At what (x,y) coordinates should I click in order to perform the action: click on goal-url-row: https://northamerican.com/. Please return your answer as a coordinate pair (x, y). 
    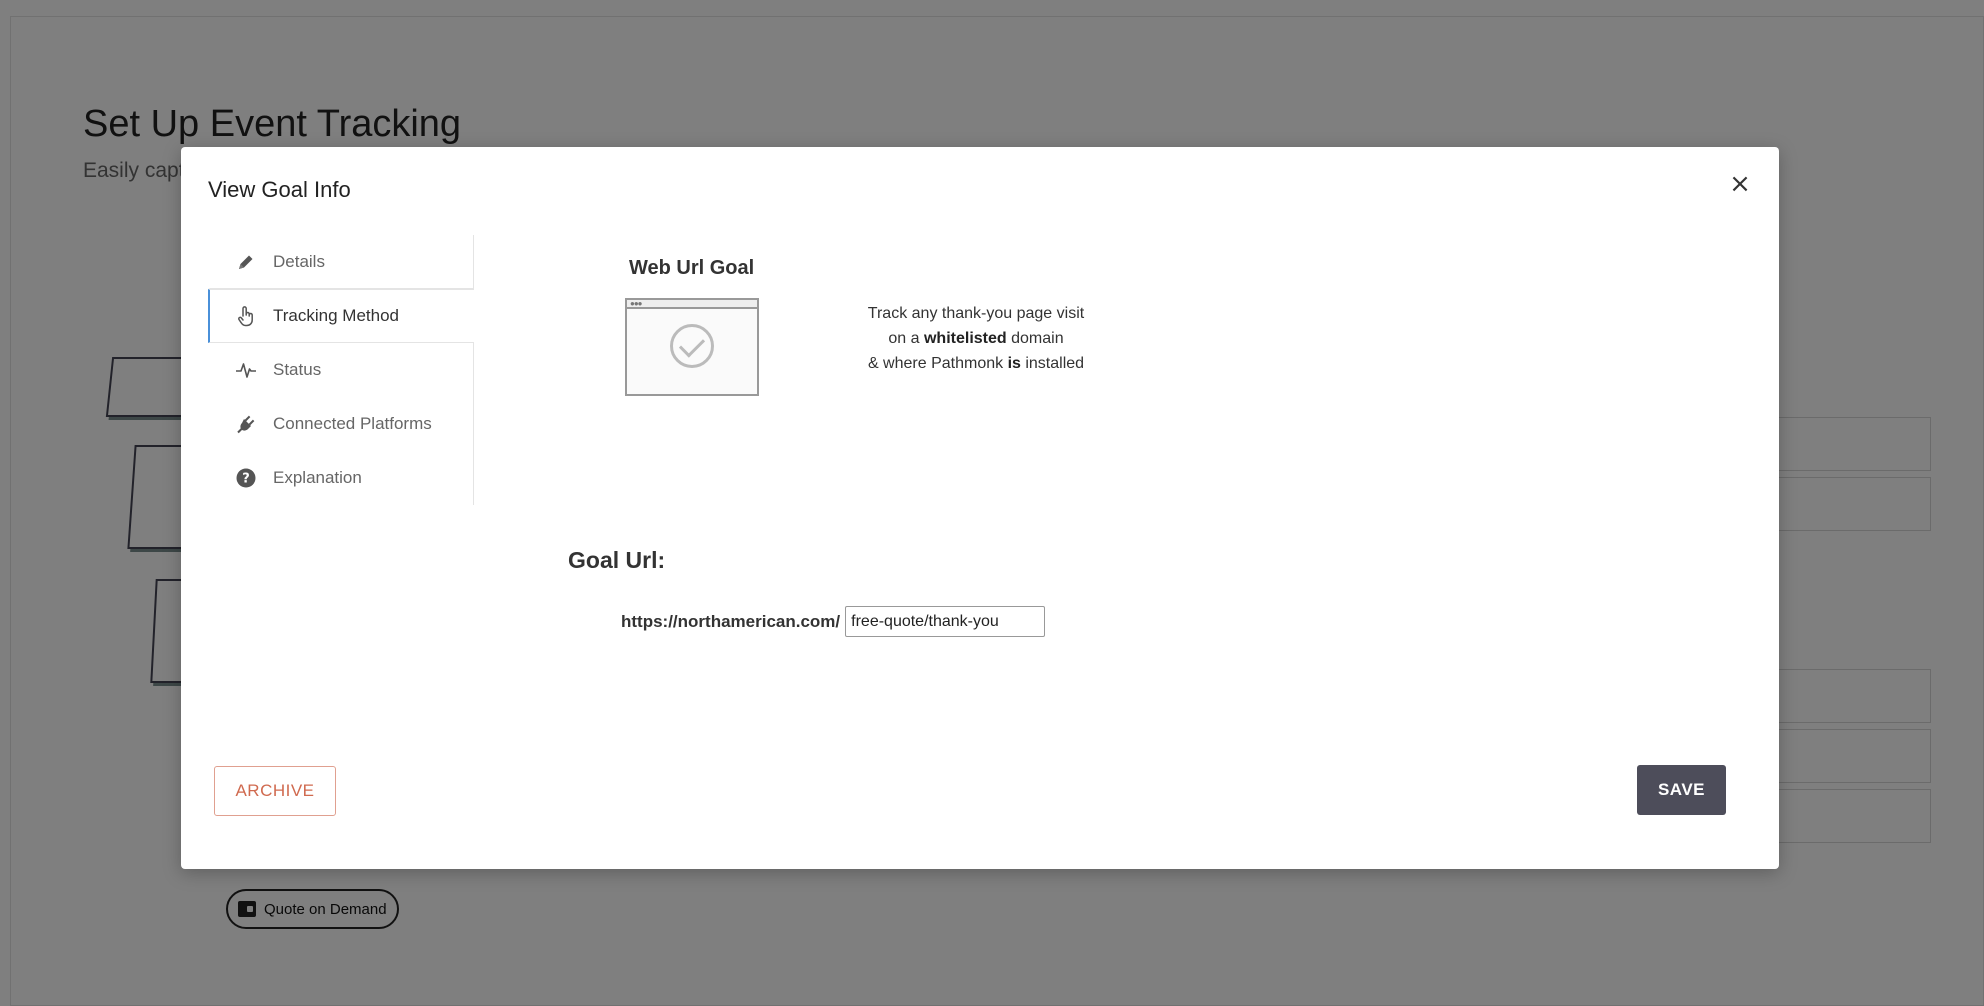
    Looking at the image, I should click on (833, 621).